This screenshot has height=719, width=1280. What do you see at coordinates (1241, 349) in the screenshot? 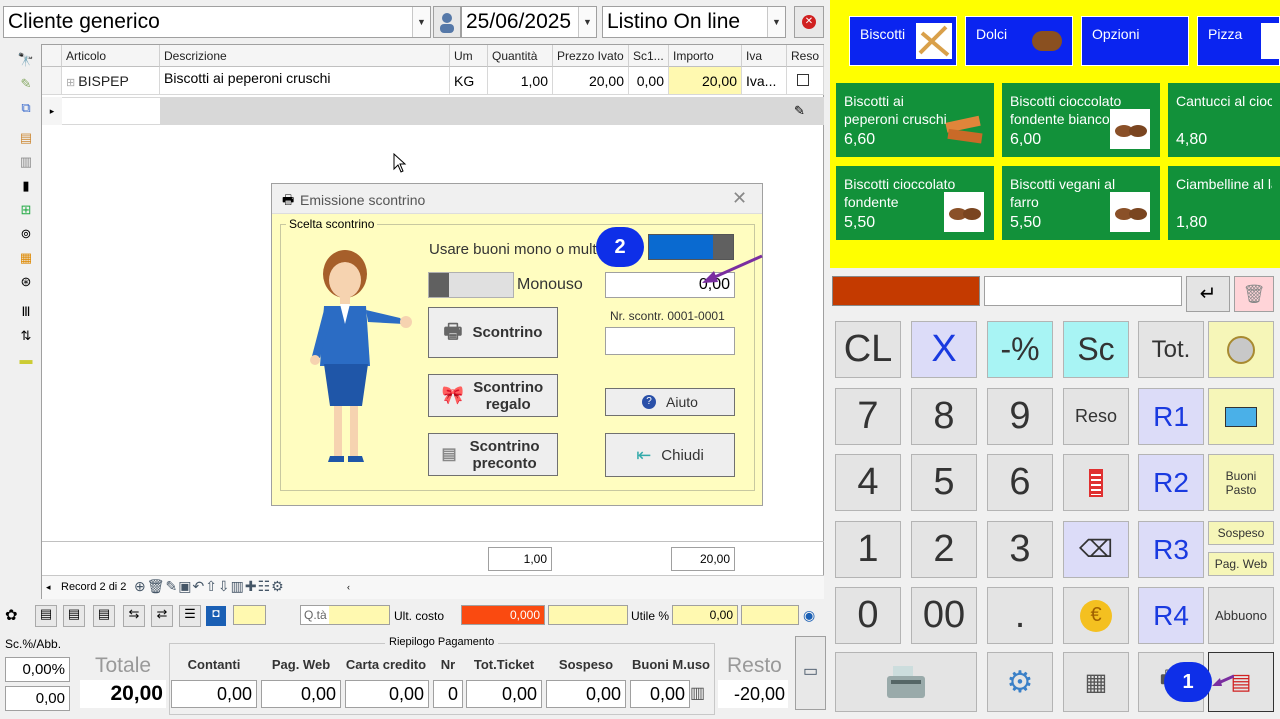
I see `coin-key` at bounding box center [1241, 349].